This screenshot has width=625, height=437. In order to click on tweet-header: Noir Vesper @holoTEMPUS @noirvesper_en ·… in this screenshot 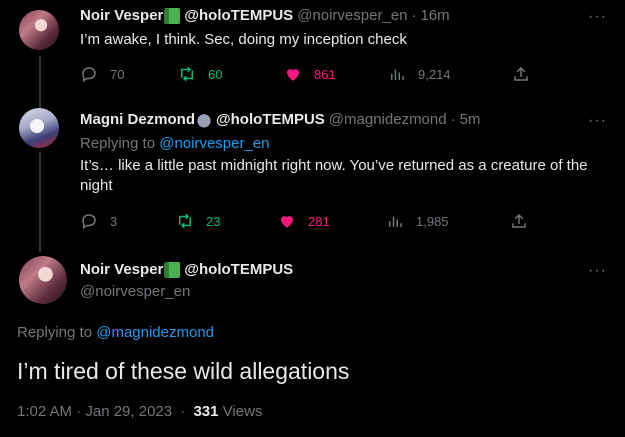, I will do `click(265, 16)`.